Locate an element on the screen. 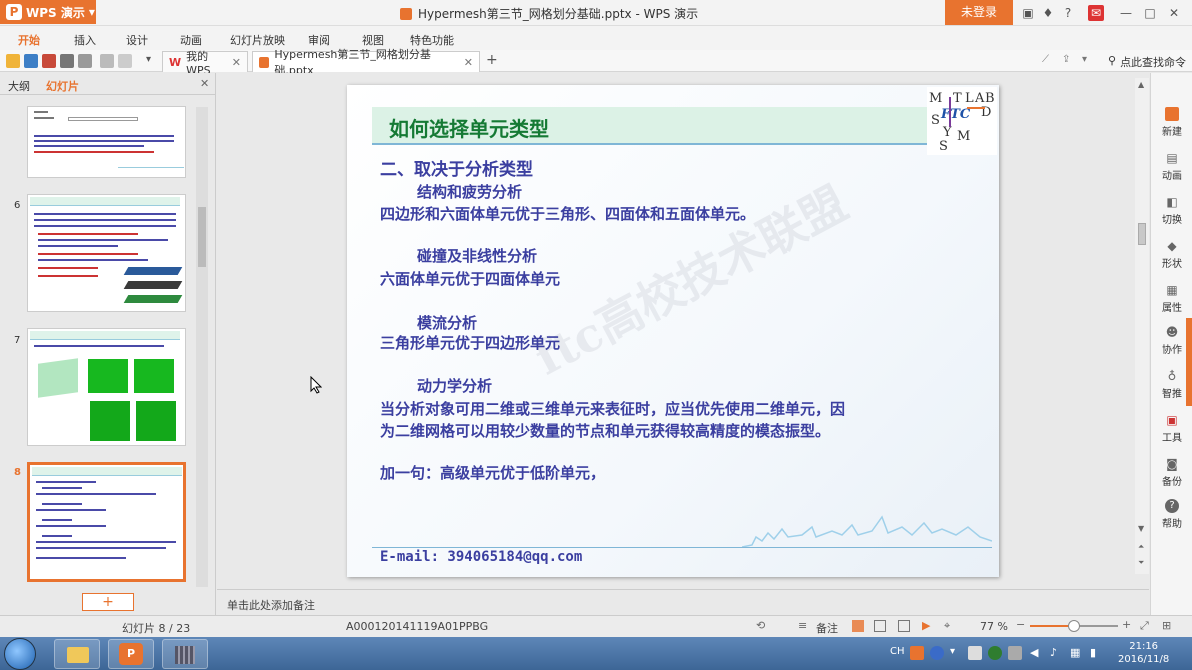  customize-dropdown-icon: ▾ is located at coordinates (153, 61).